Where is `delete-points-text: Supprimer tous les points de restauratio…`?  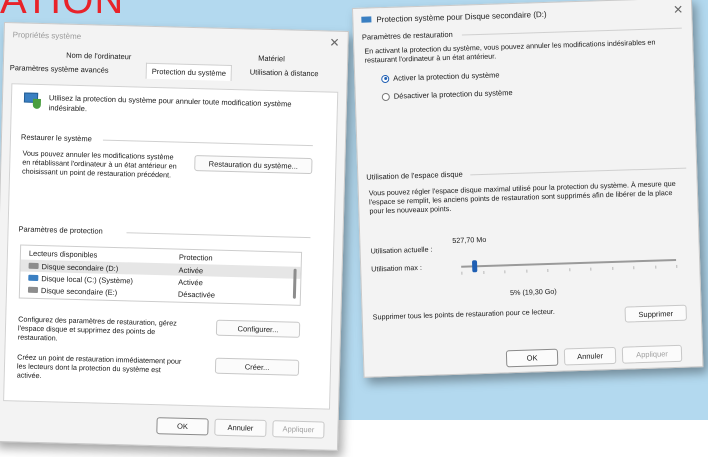
delete-points-text: Supprimer tous les points de restauratio… is located at coordinates (463, 314).